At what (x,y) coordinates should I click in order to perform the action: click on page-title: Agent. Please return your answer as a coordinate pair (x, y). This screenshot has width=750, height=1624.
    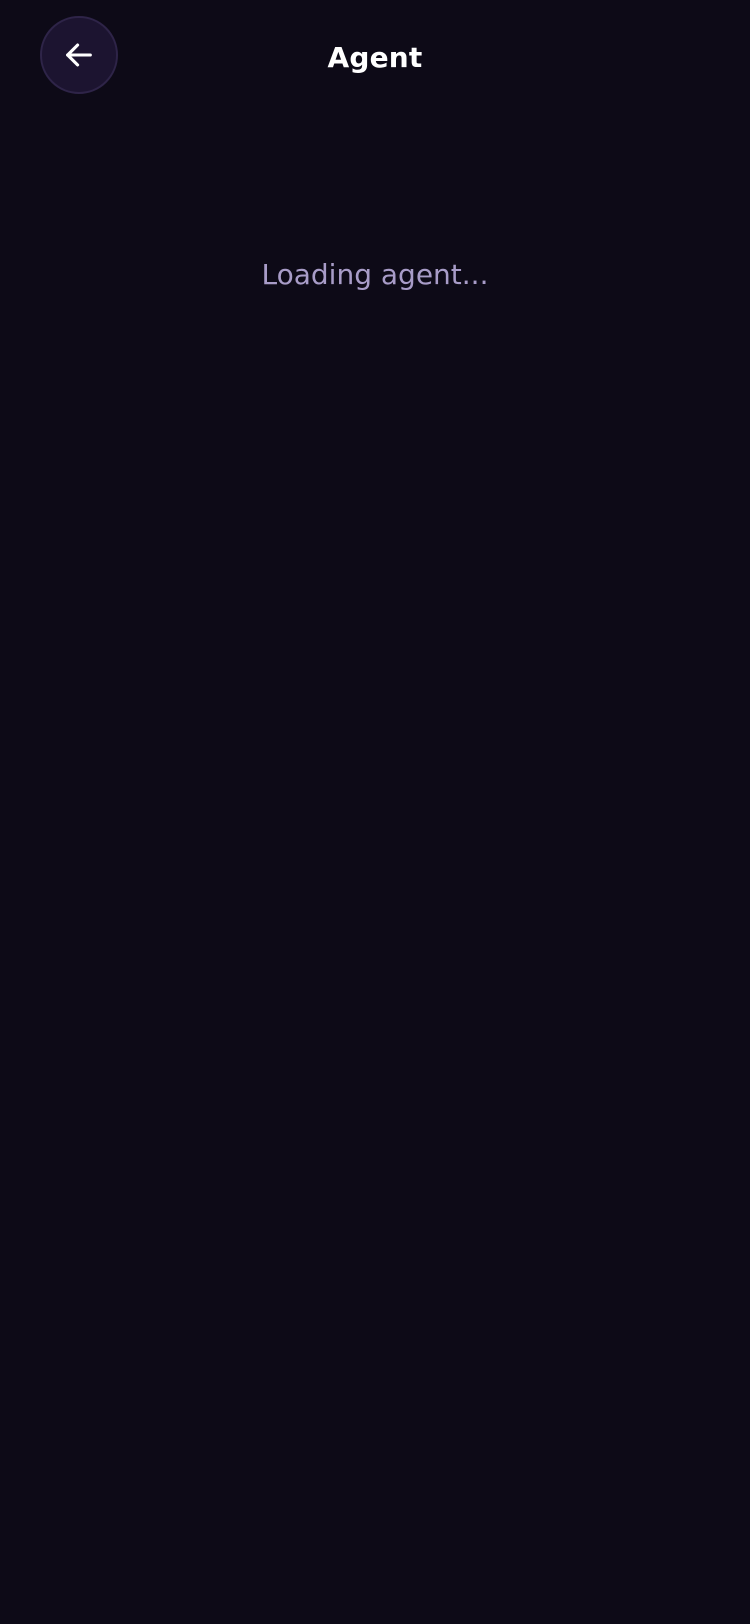
    Looking at the image, I should click on (375, 57).